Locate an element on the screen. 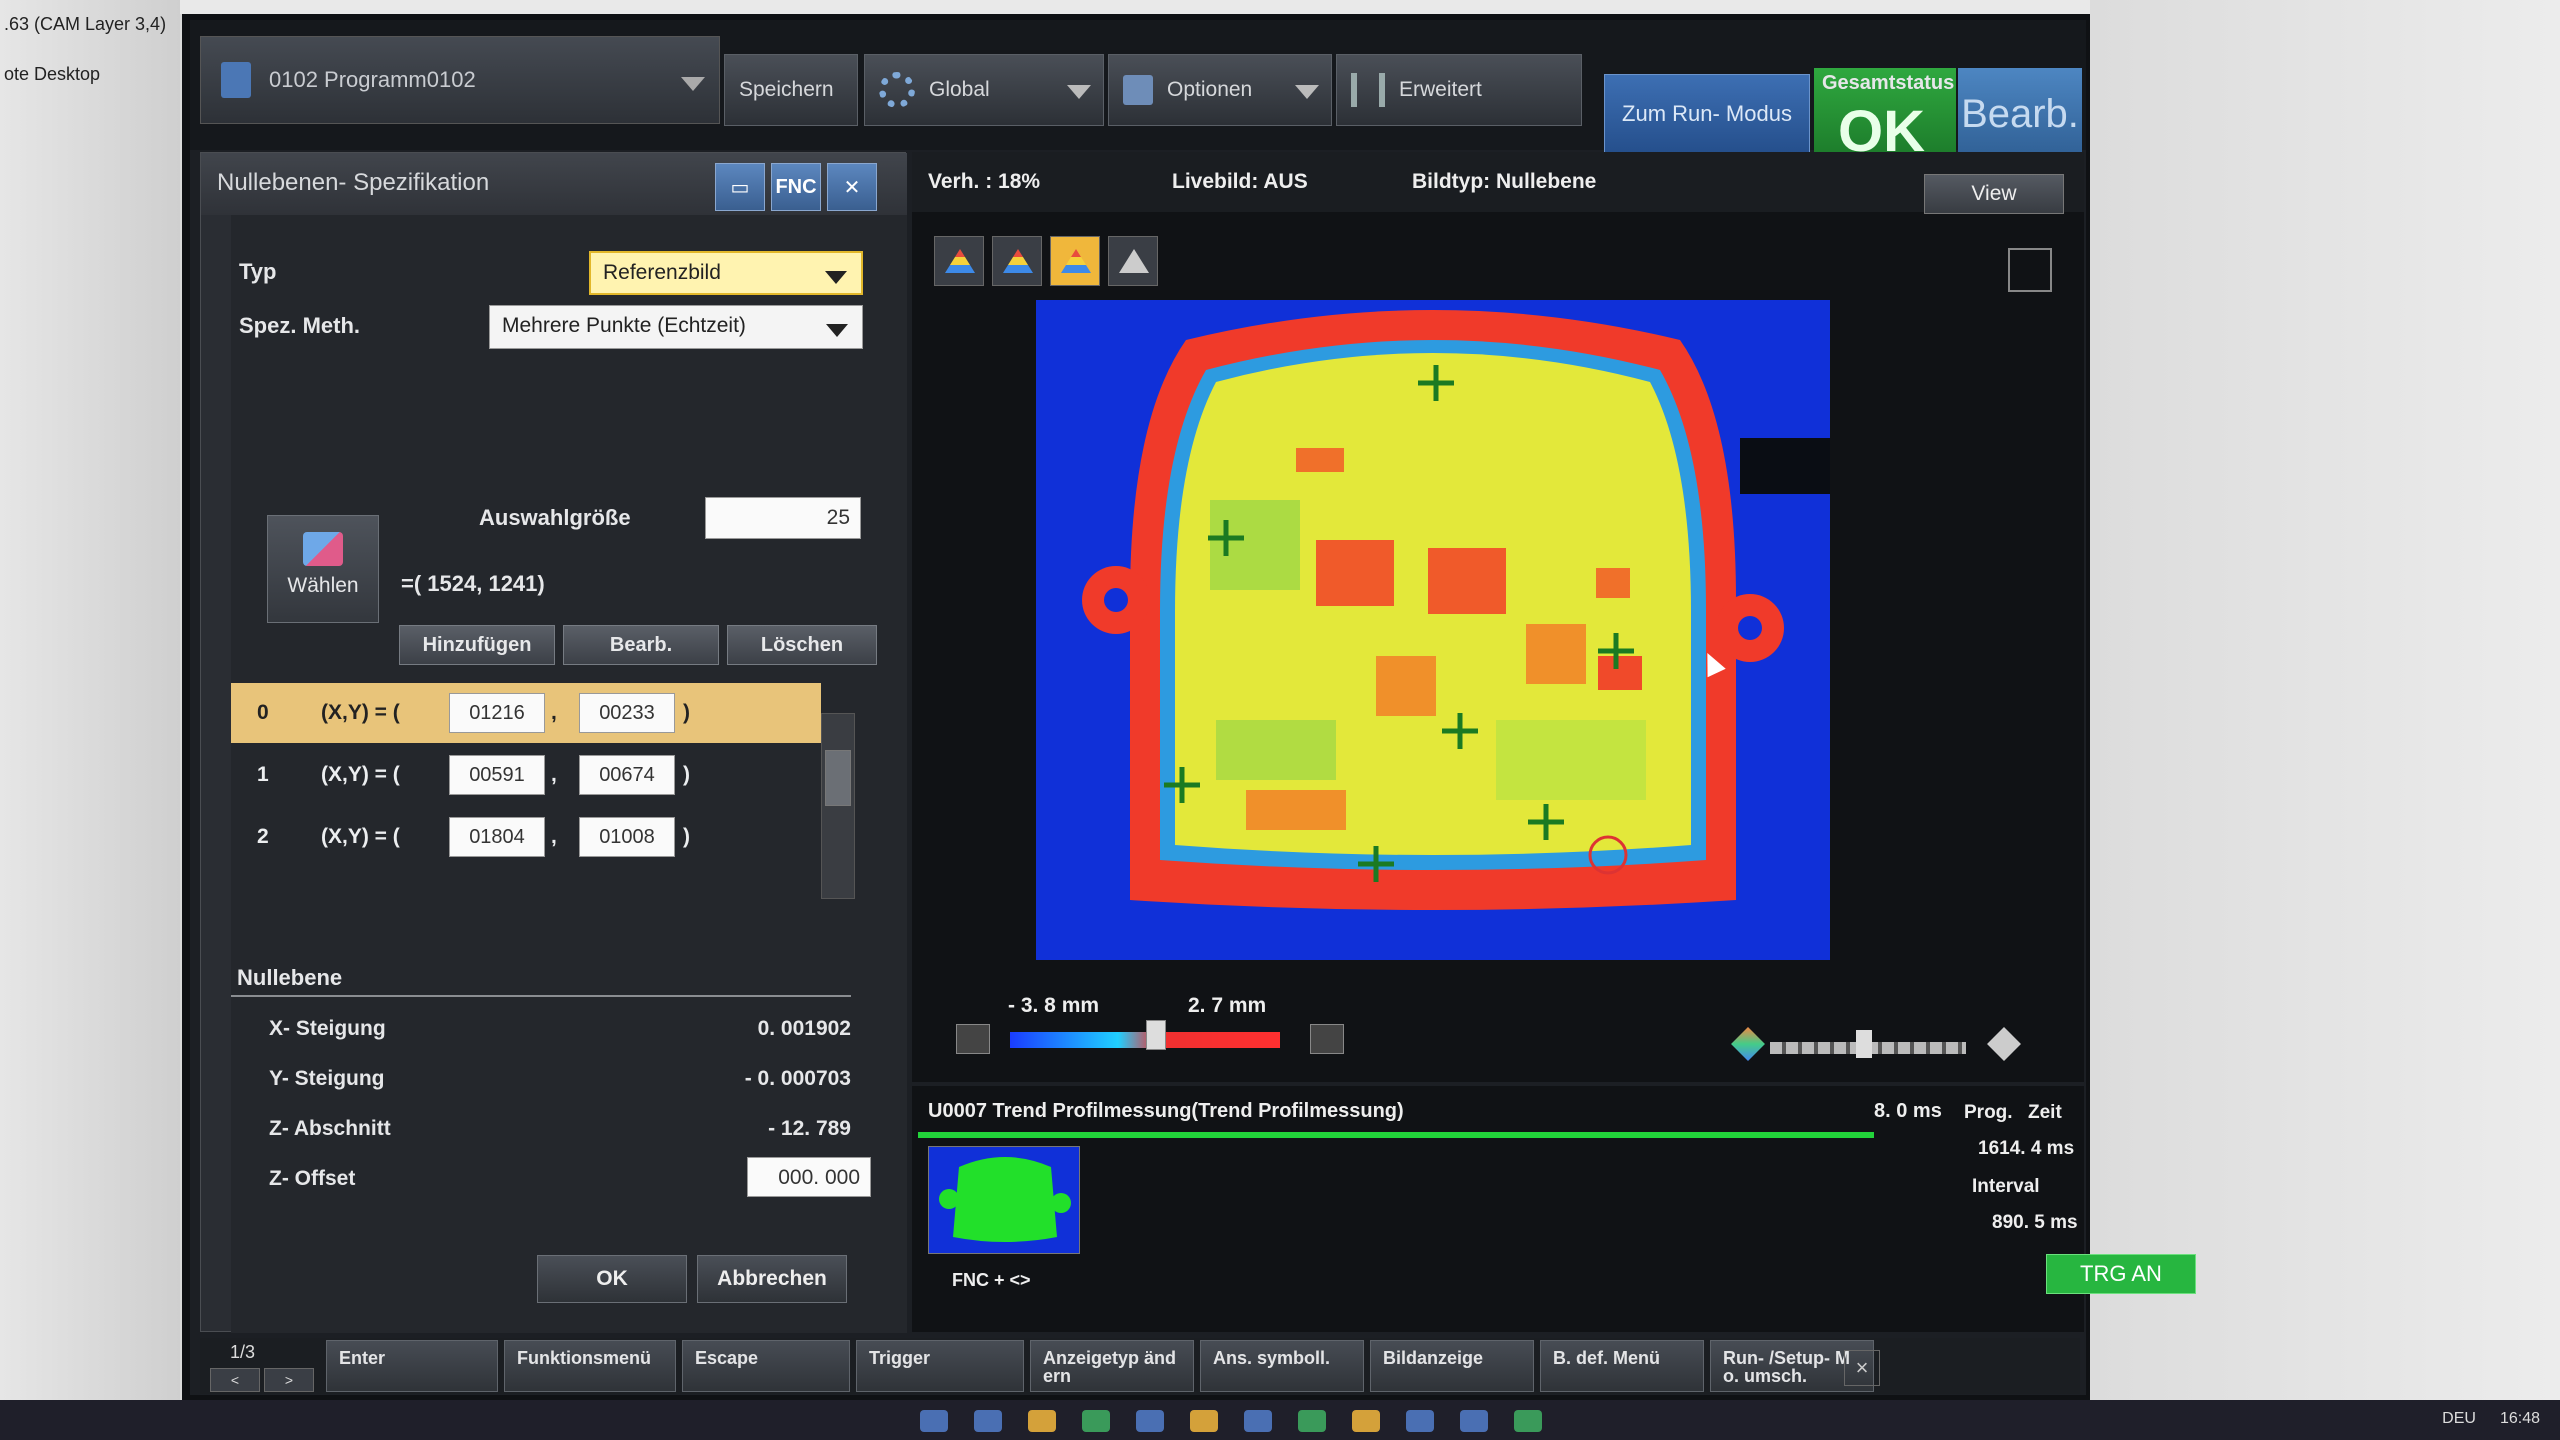 The height and width of the screenshot is (1440, 2560). select-point-button: Wählen is located at coordinates (323, 569).